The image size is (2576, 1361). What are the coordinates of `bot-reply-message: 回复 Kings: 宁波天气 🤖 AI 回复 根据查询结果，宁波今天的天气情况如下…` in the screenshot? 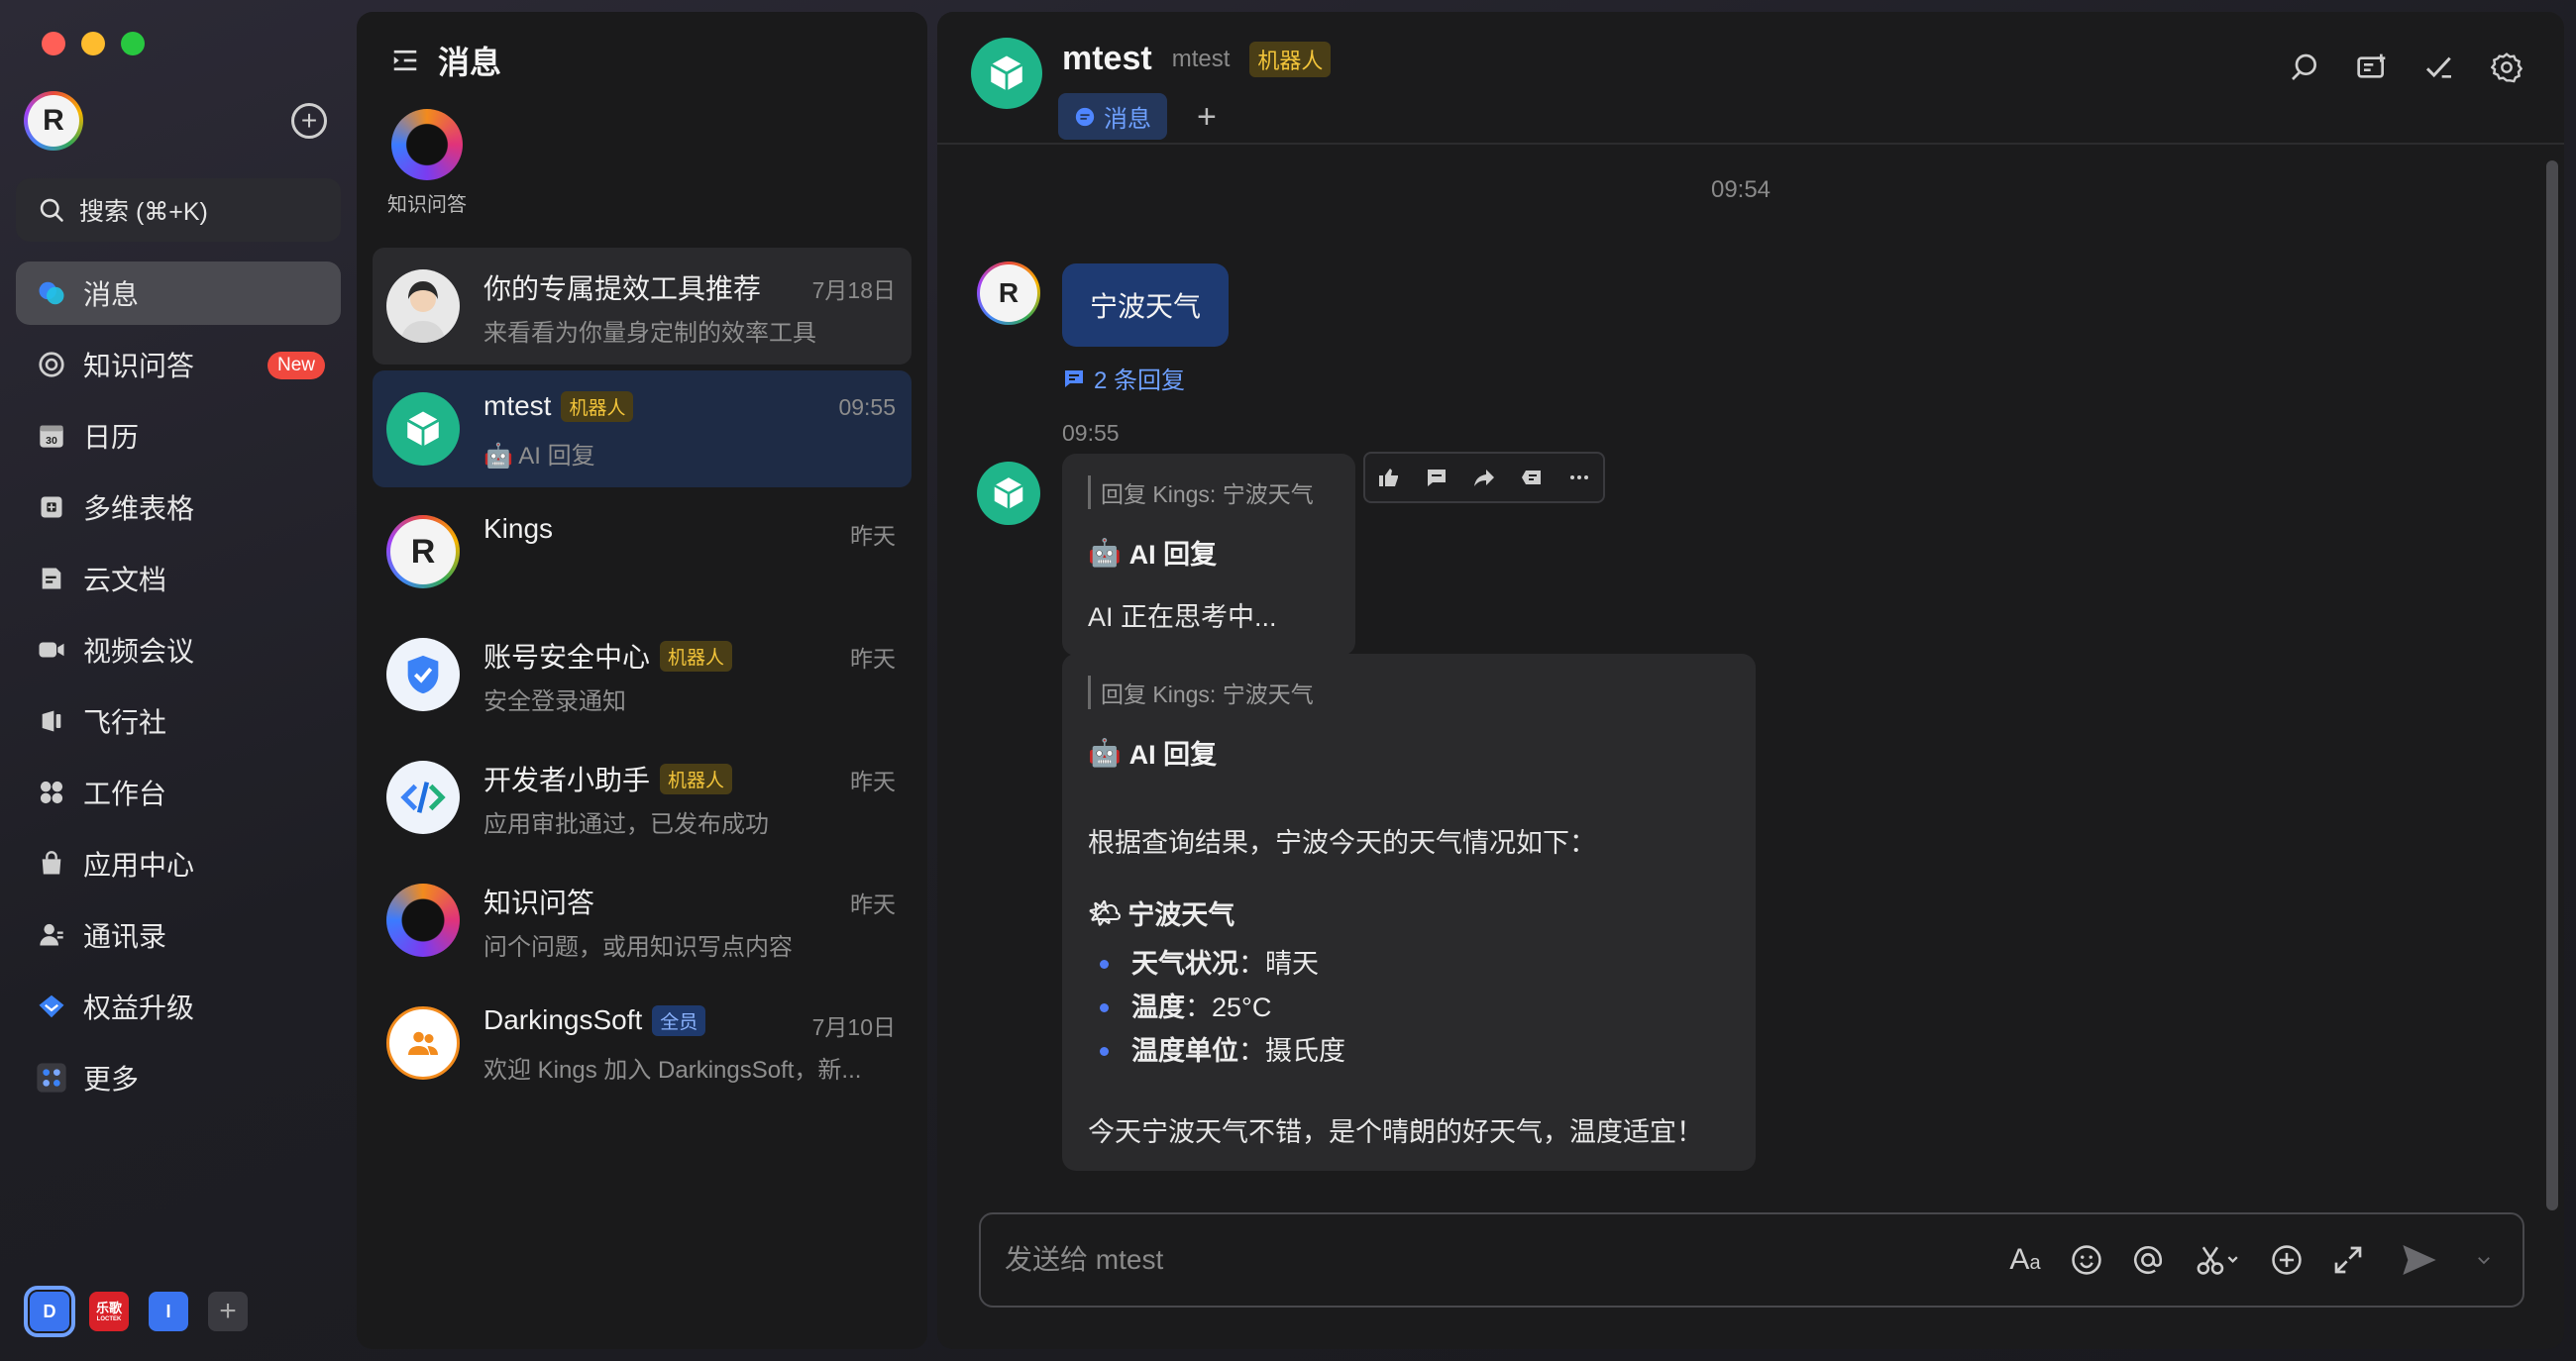 It's located at (1409, 912).